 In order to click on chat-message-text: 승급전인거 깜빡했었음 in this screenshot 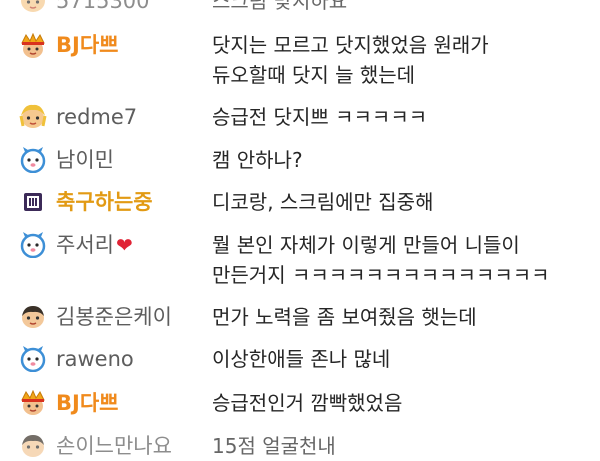, I will do `click(307, 403)`.